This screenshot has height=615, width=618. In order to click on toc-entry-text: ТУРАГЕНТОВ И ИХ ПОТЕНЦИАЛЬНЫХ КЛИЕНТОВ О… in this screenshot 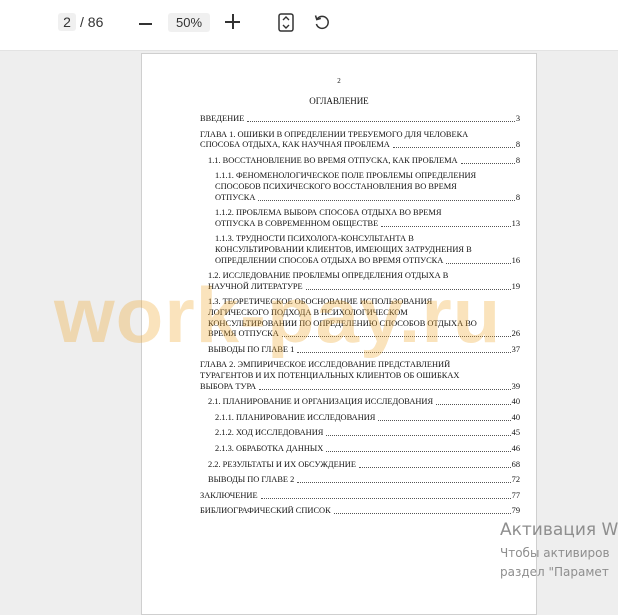, I will do `click(330, 375)`.